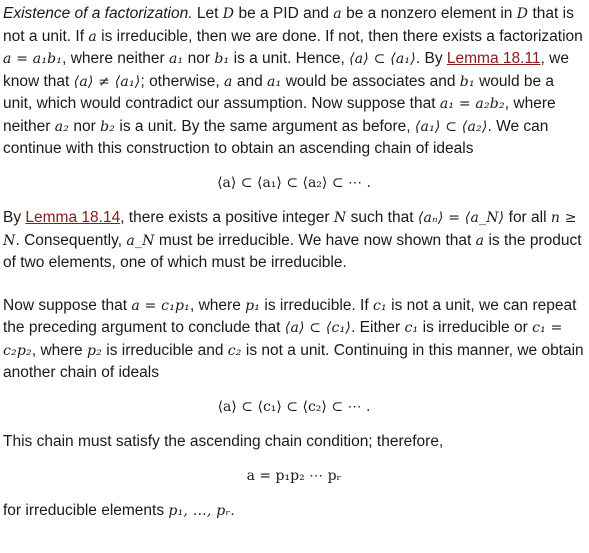 The height and width of the screenshot is (553, 589). I want to click on text: for all, so click(527, 217).